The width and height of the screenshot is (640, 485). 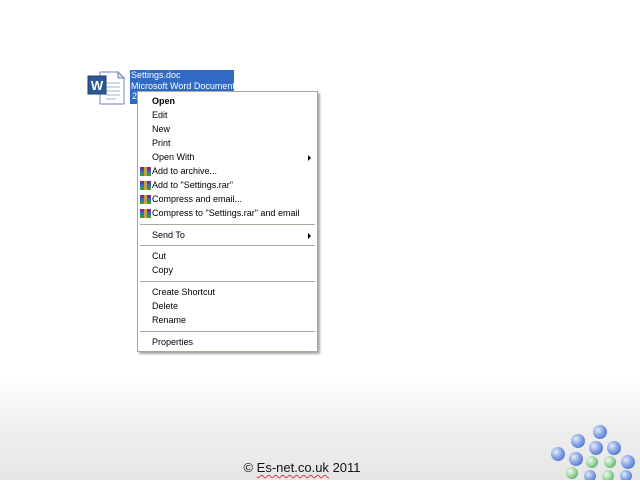 I want to click on menu-item-label: Send To, so click(x=168, y=235).